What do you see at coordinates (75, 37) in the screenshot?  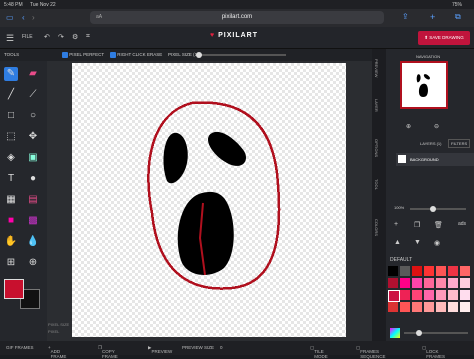 I see `settings-icon: ⚙` at bounding box center [75, 37].